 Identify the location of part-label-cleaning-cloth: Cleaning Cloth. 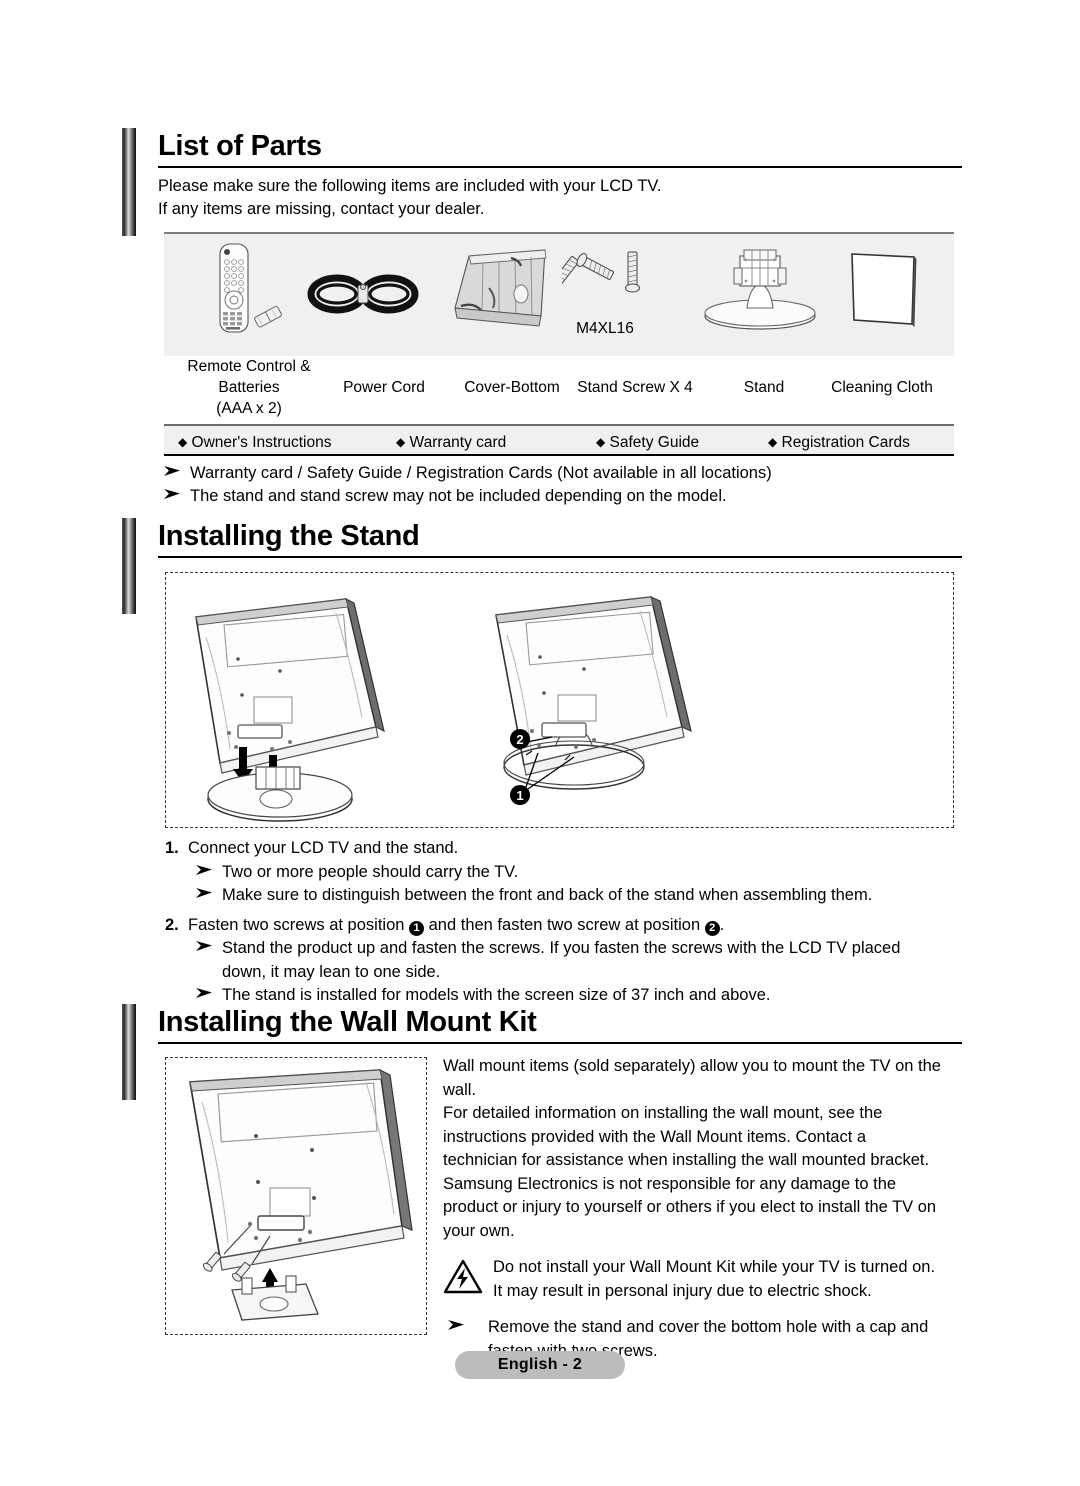
(882, 387).